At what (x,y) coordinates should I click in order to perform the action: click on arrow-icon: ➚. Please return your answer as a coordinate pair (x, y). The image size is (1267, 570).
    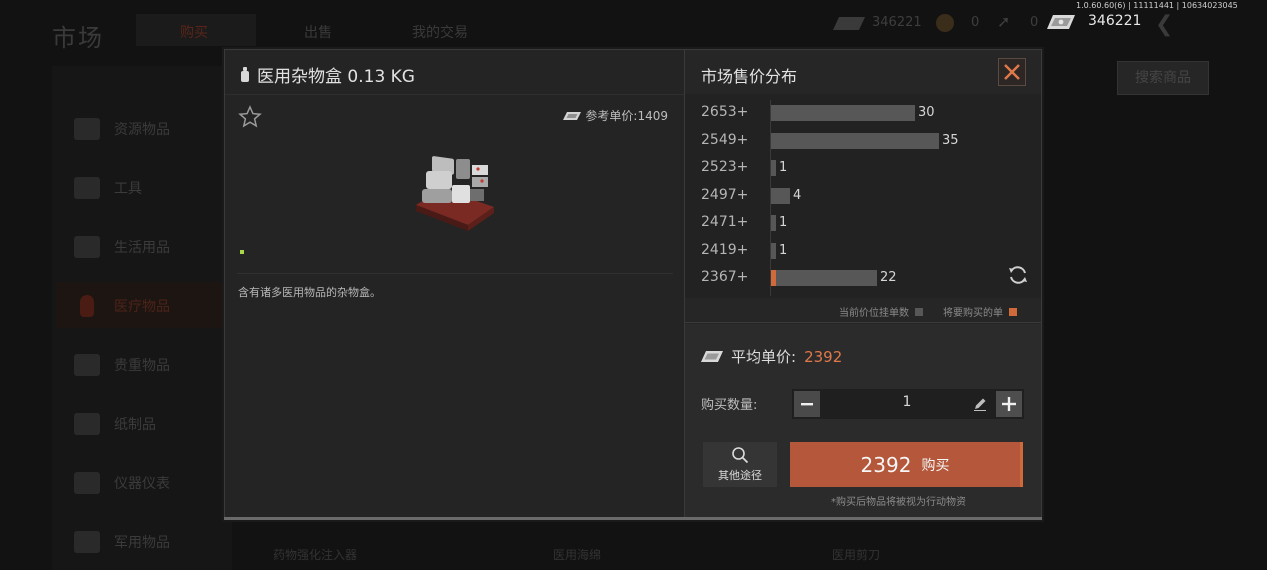
    Looking at the image, I should click on (1004, 21).